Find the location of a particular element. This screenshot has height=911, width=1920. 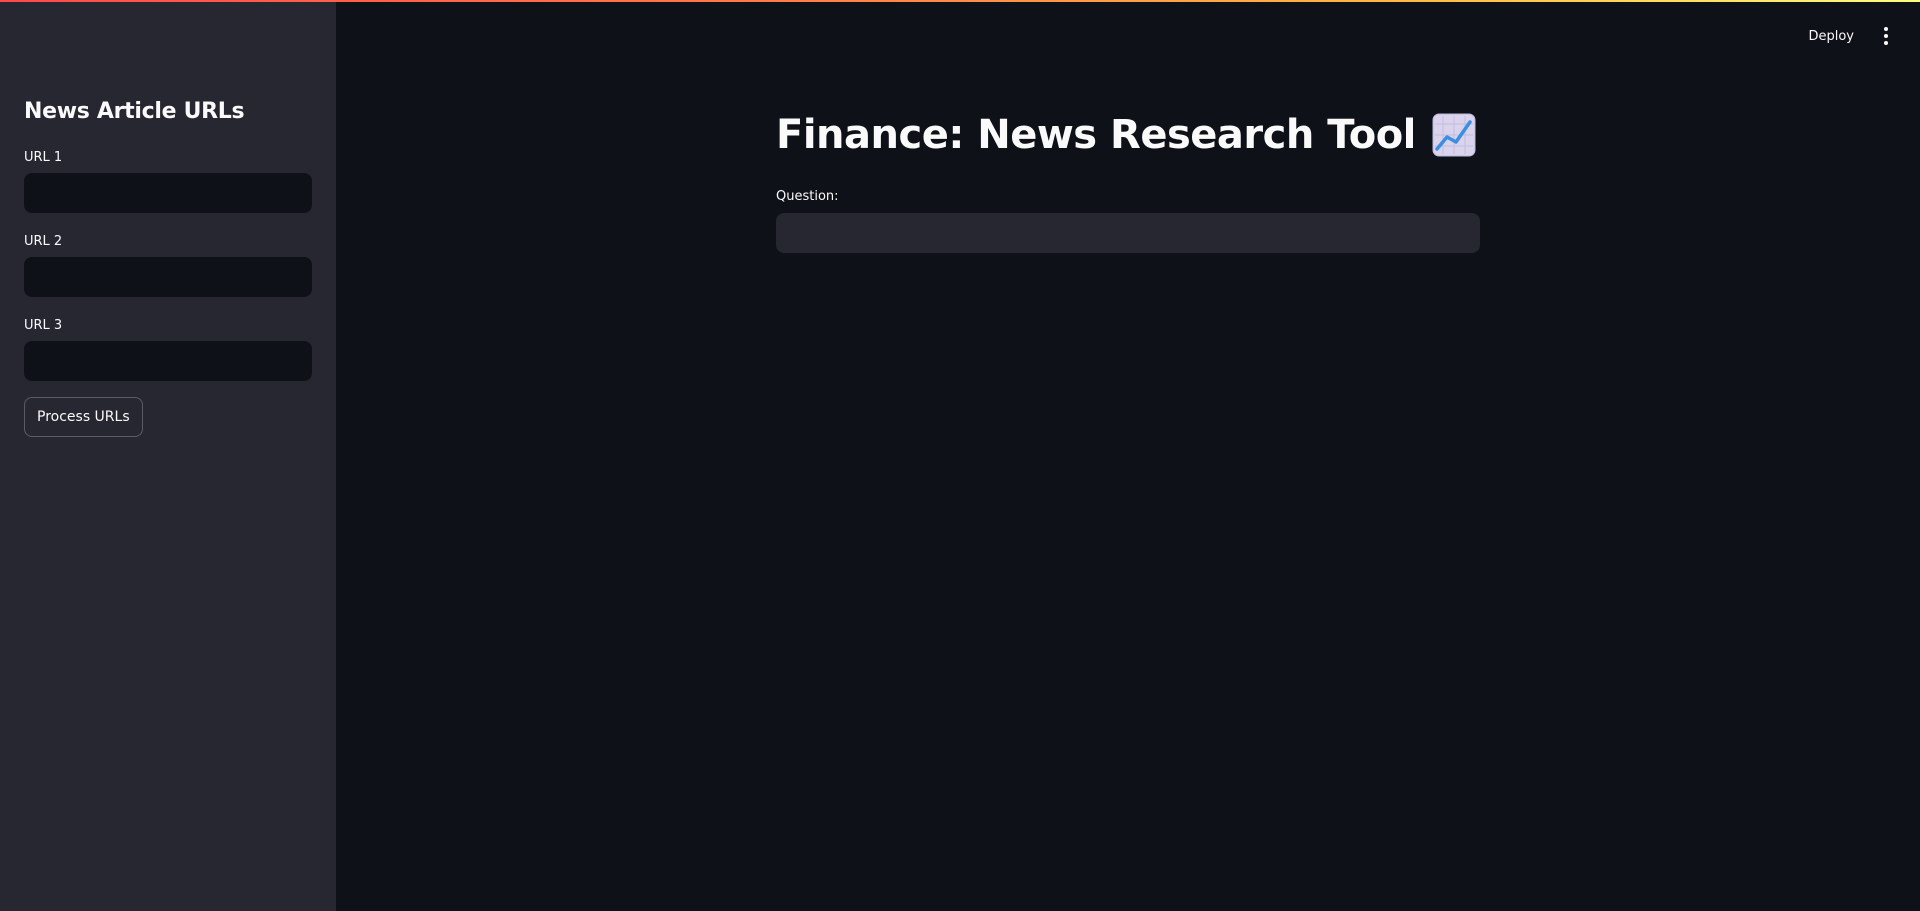

url-2-label: URL 2 is located at coordinates (43, 241).